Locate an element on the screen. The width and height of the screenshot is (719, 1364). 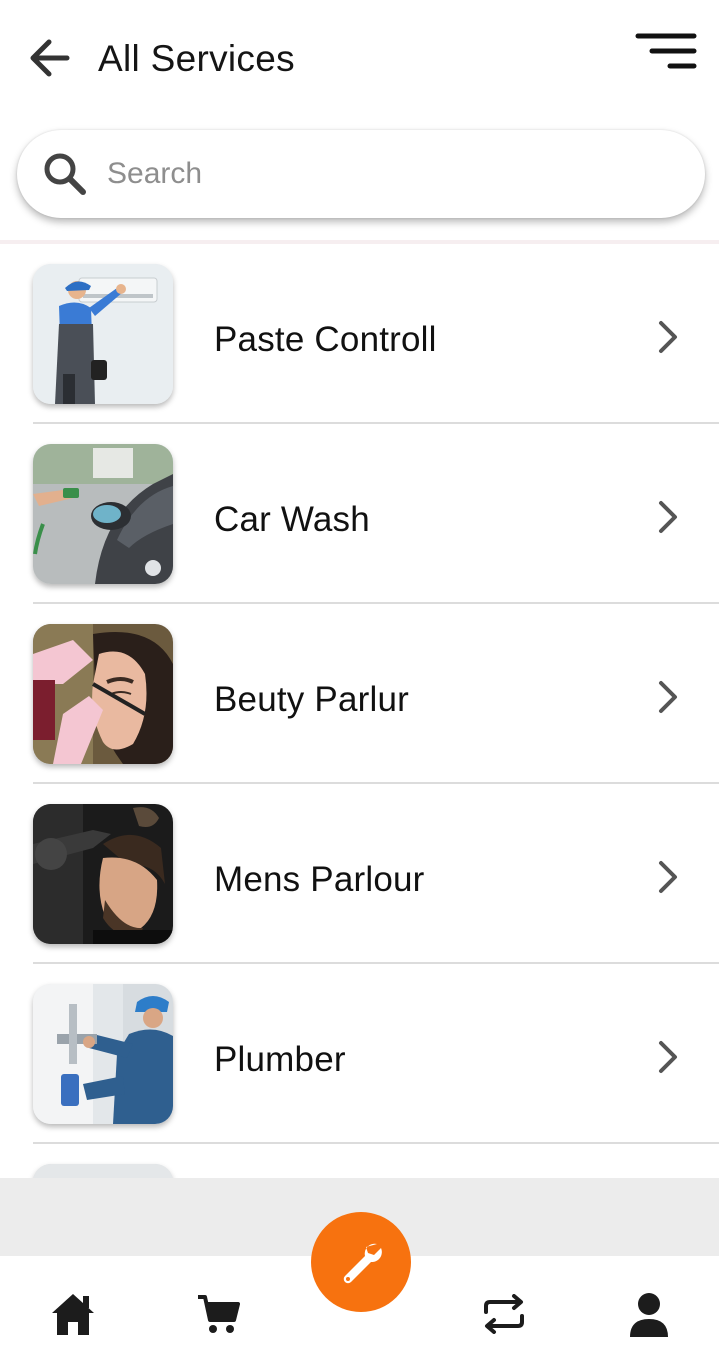
nav-home-button is located at coordinates (73, 1314).